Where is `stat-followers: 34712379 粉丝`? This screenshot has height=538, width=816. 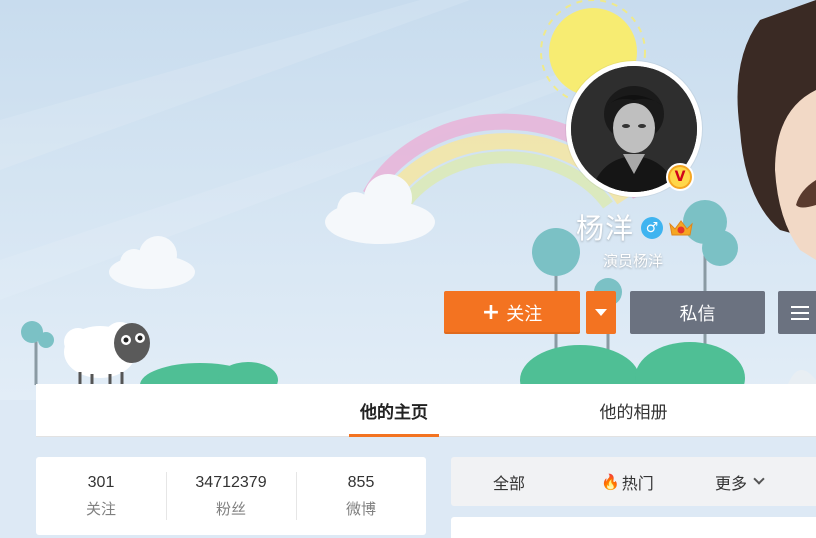
stat-followers: 34712379 粉丝 is located at coordinates (231, 496).